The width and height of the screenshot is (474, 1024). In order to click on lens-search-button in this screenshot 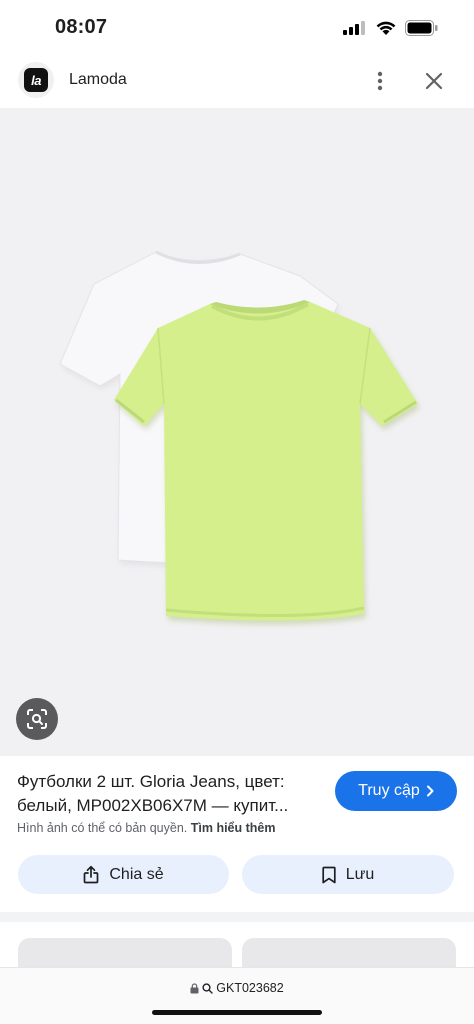, I will do `click(37, 719)`.